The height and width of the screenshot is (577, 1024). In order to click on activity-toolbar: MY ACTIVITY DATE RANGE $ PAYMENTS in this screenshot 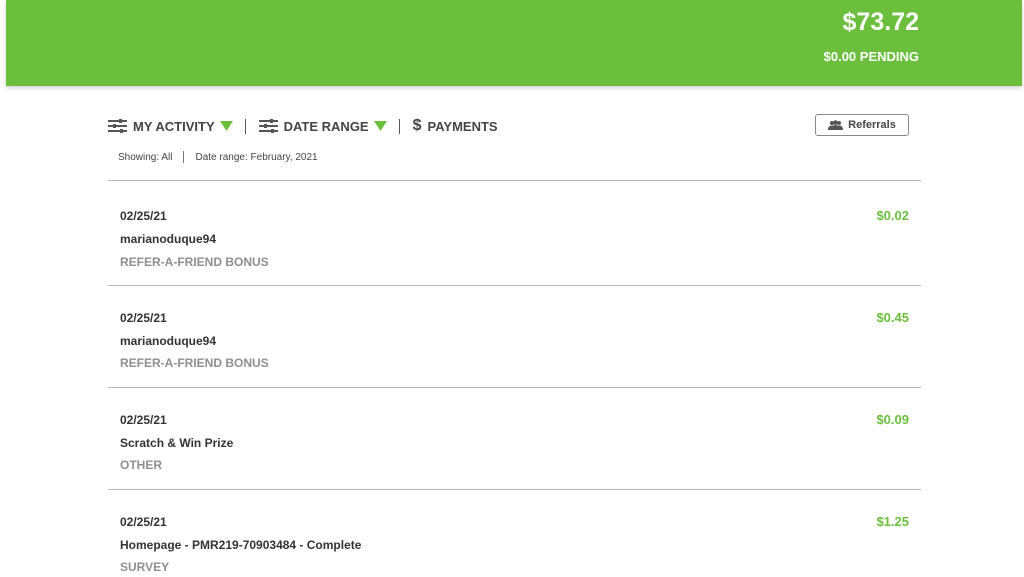, I will do `click(303, 126)`.